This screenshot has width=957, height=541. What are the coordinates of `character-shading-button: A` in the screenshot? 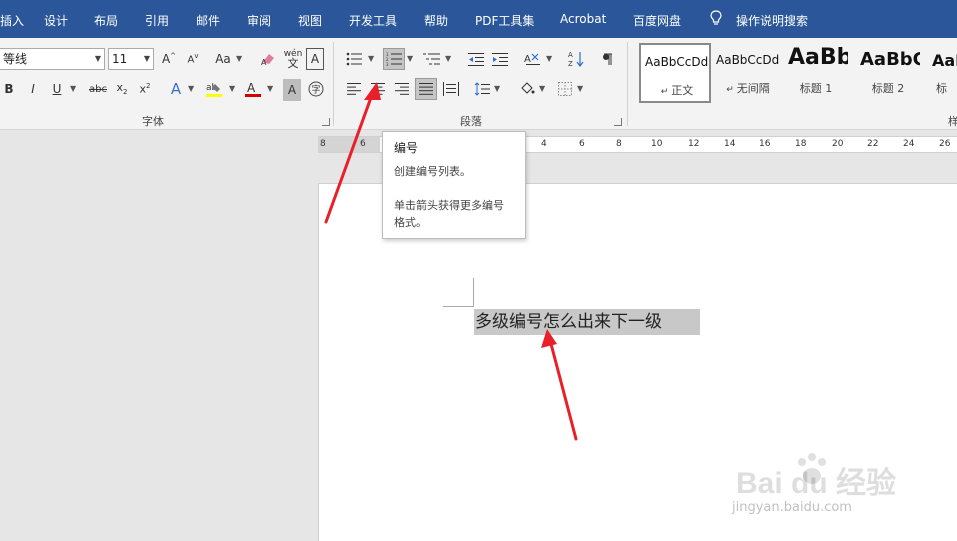 It's located at (292, 90).